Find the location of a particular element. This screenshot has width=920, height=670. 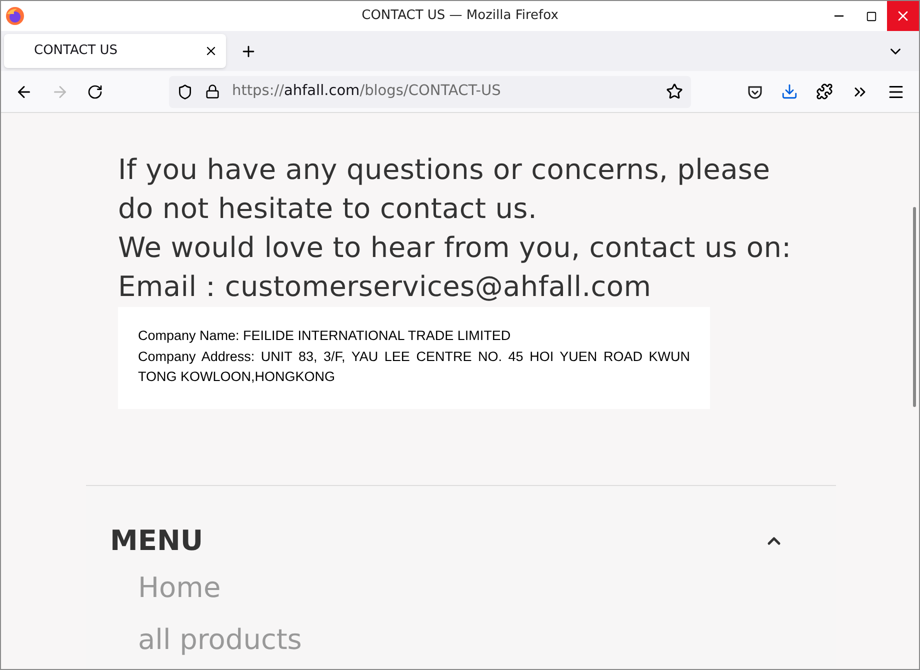

url-text: https://ahfall.com/blogs/CONTACT-US is located at coordinates (367, 91).